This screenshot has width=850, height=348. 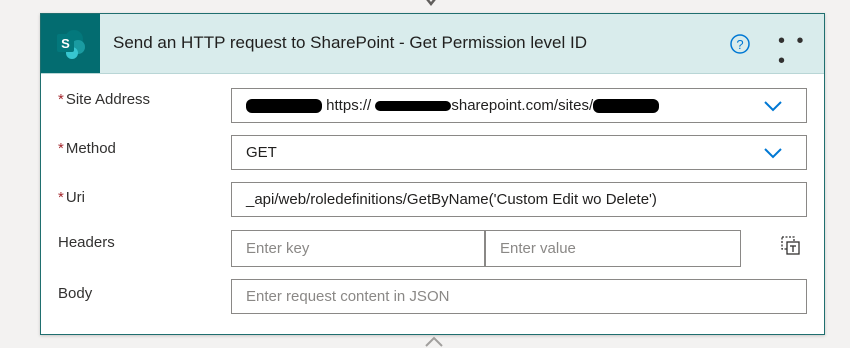 I want to click on header-value-input: Enter value, so click(x=613, y=248).